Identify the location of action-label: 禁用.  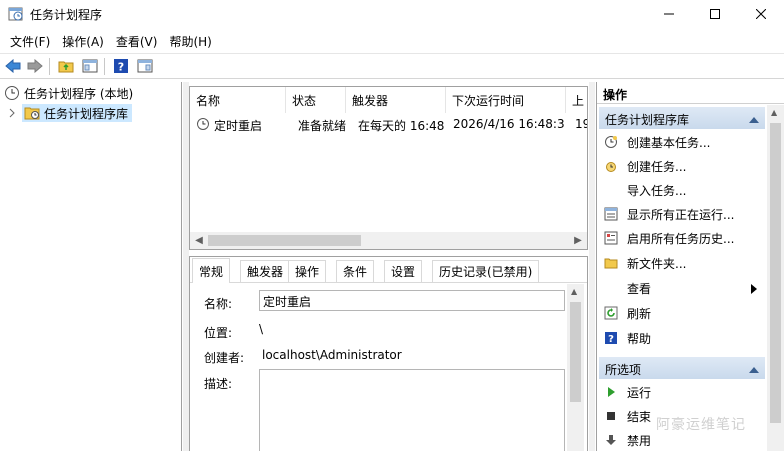
(639, 440).